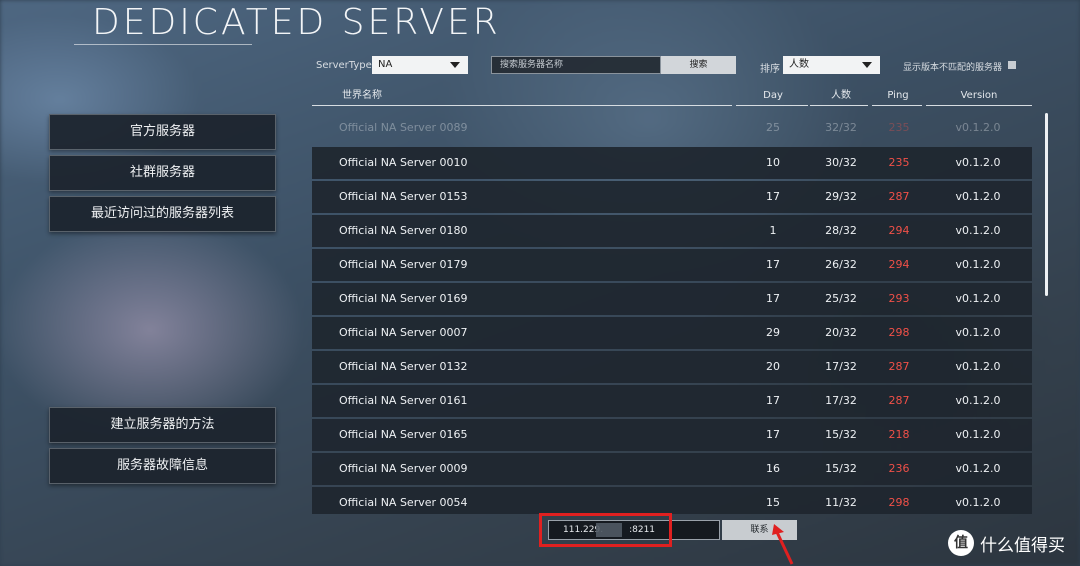 The height and width of the screenshot is (566, 1080). What do you see at coordinates (783, 544) in the screenshot?
I see `annotation-arrow-icon` at bounding box center [783, 544].